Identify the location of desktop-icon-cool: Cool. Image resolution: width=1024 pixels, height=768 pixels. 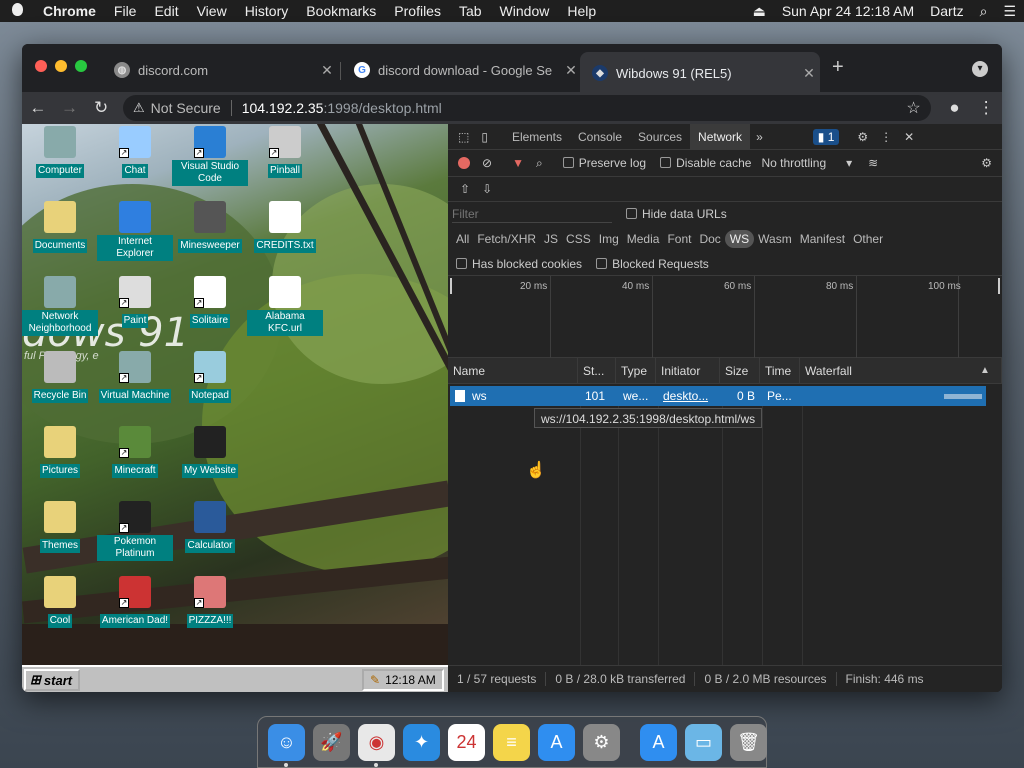
(60, 602).